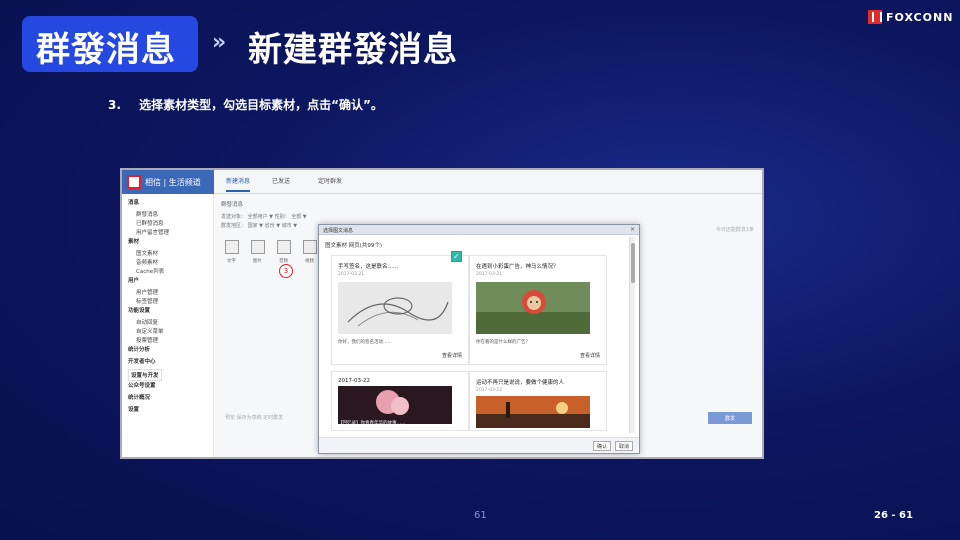 The height and width of the screenshot is (540, 960). What do you see at coordinates (353, 50) in the screenshot?
I see `slide-subtitle: 新建群發消息` at bounding box center [353, 50].